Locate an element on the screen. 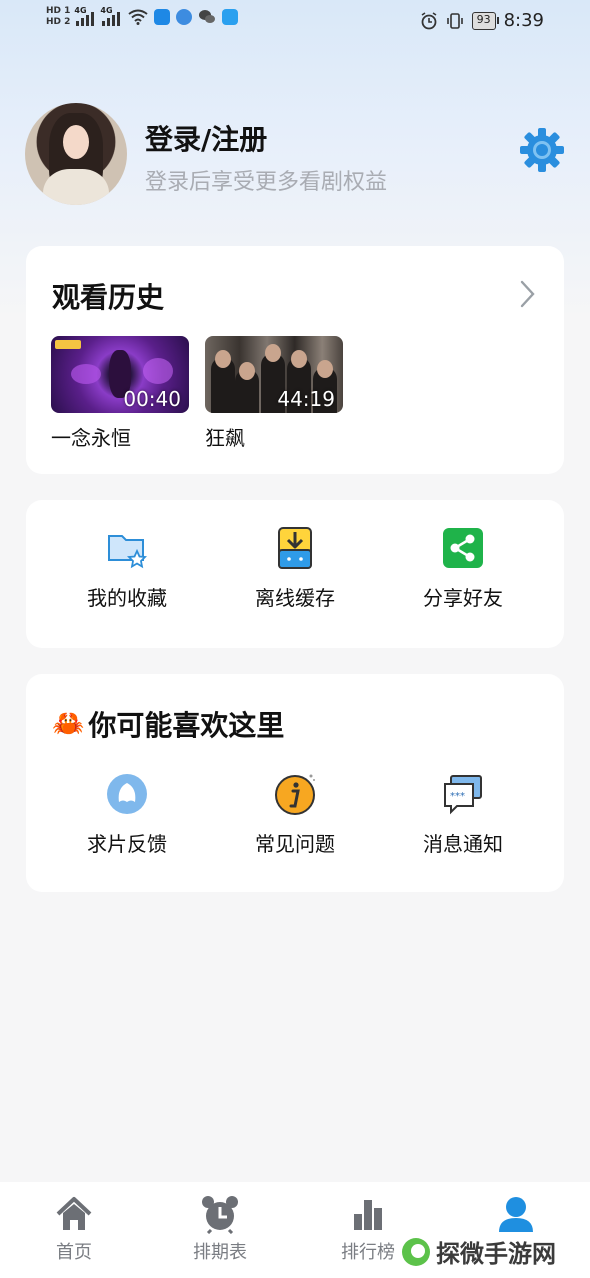  download-icon is located at coordinates (295, 548).